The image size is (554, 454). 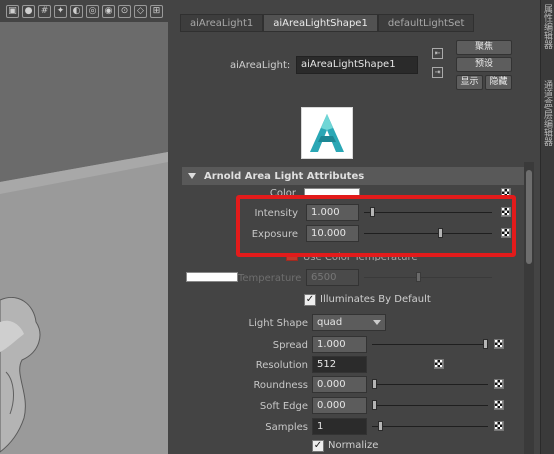 I want to click on temperature-color-swatch, so click(x=212, y=277).